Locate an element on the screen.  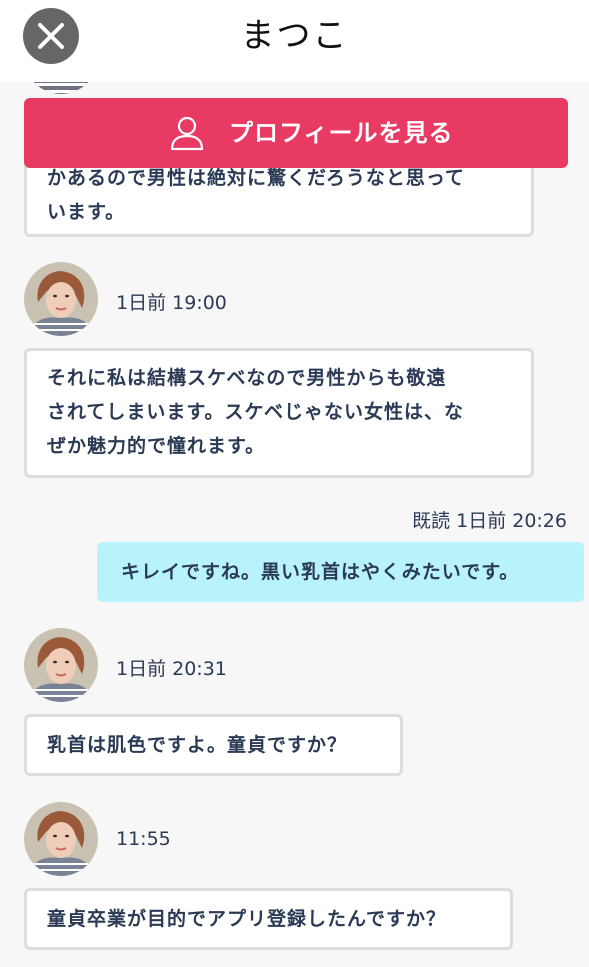
page-title: まつこ is located at coordinates (294, 36).